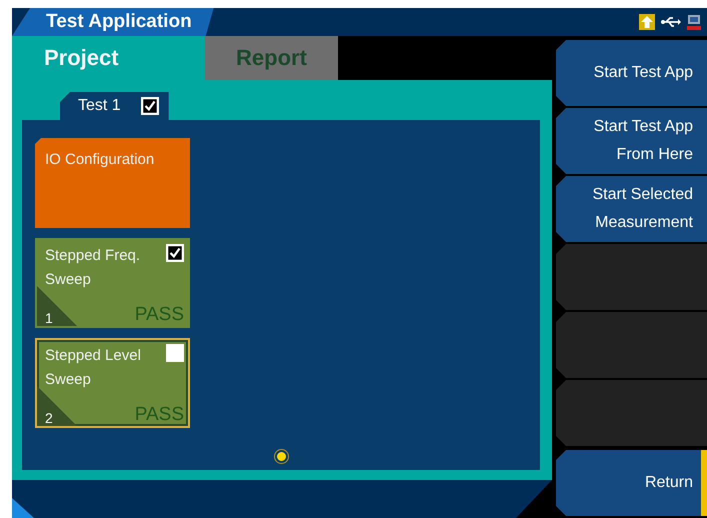 The image size is (707, 518). What do you see at coordinates (671, 22) in the screenshot?
I see `usb-icon` at bounding box center [671, 22].